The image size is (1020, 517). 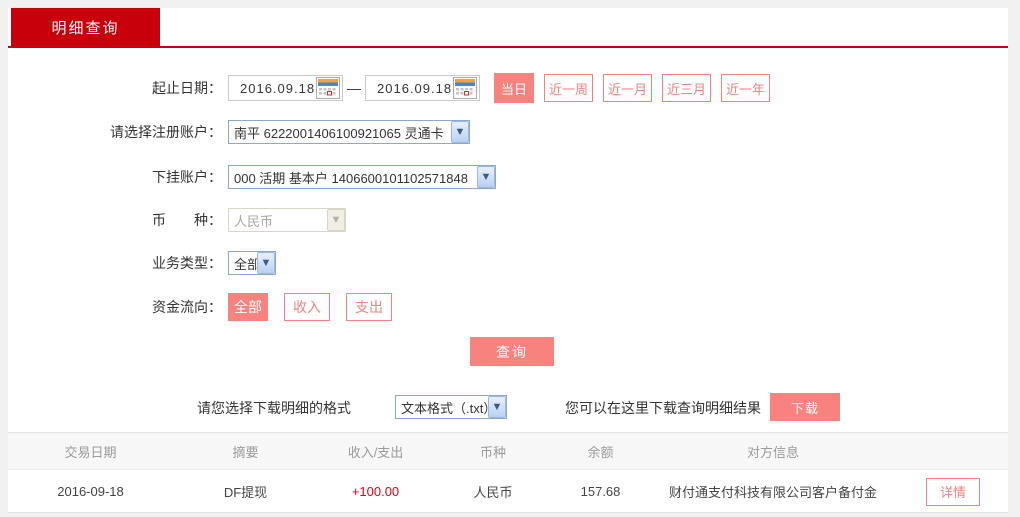 I want to click on fund-direction-row: 资金流向： 全部 收入 支出, so click(x=208, y=307).